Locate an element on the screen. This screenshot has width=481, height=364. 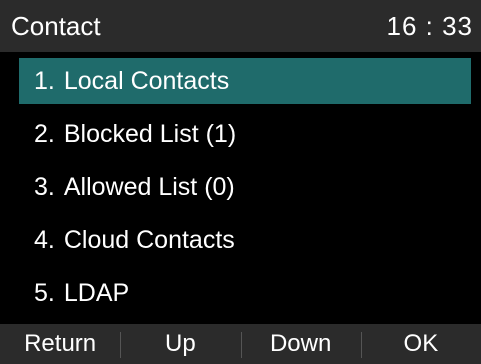
up-softkey: Up is located at coordinates (180, 344).